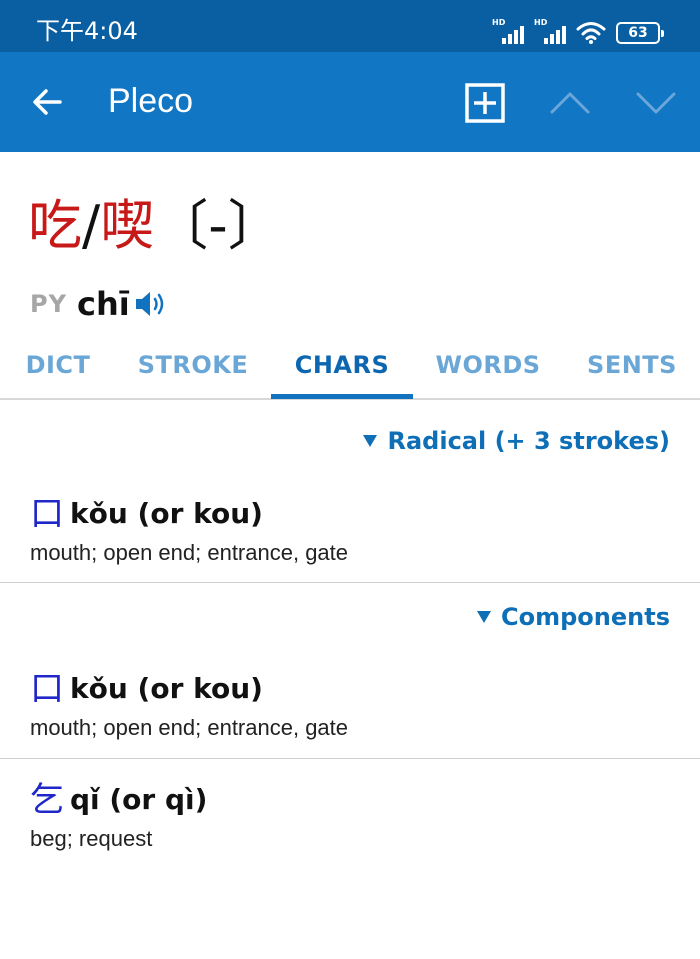  I want to click on entry-char: 乞, so click(47, 800).